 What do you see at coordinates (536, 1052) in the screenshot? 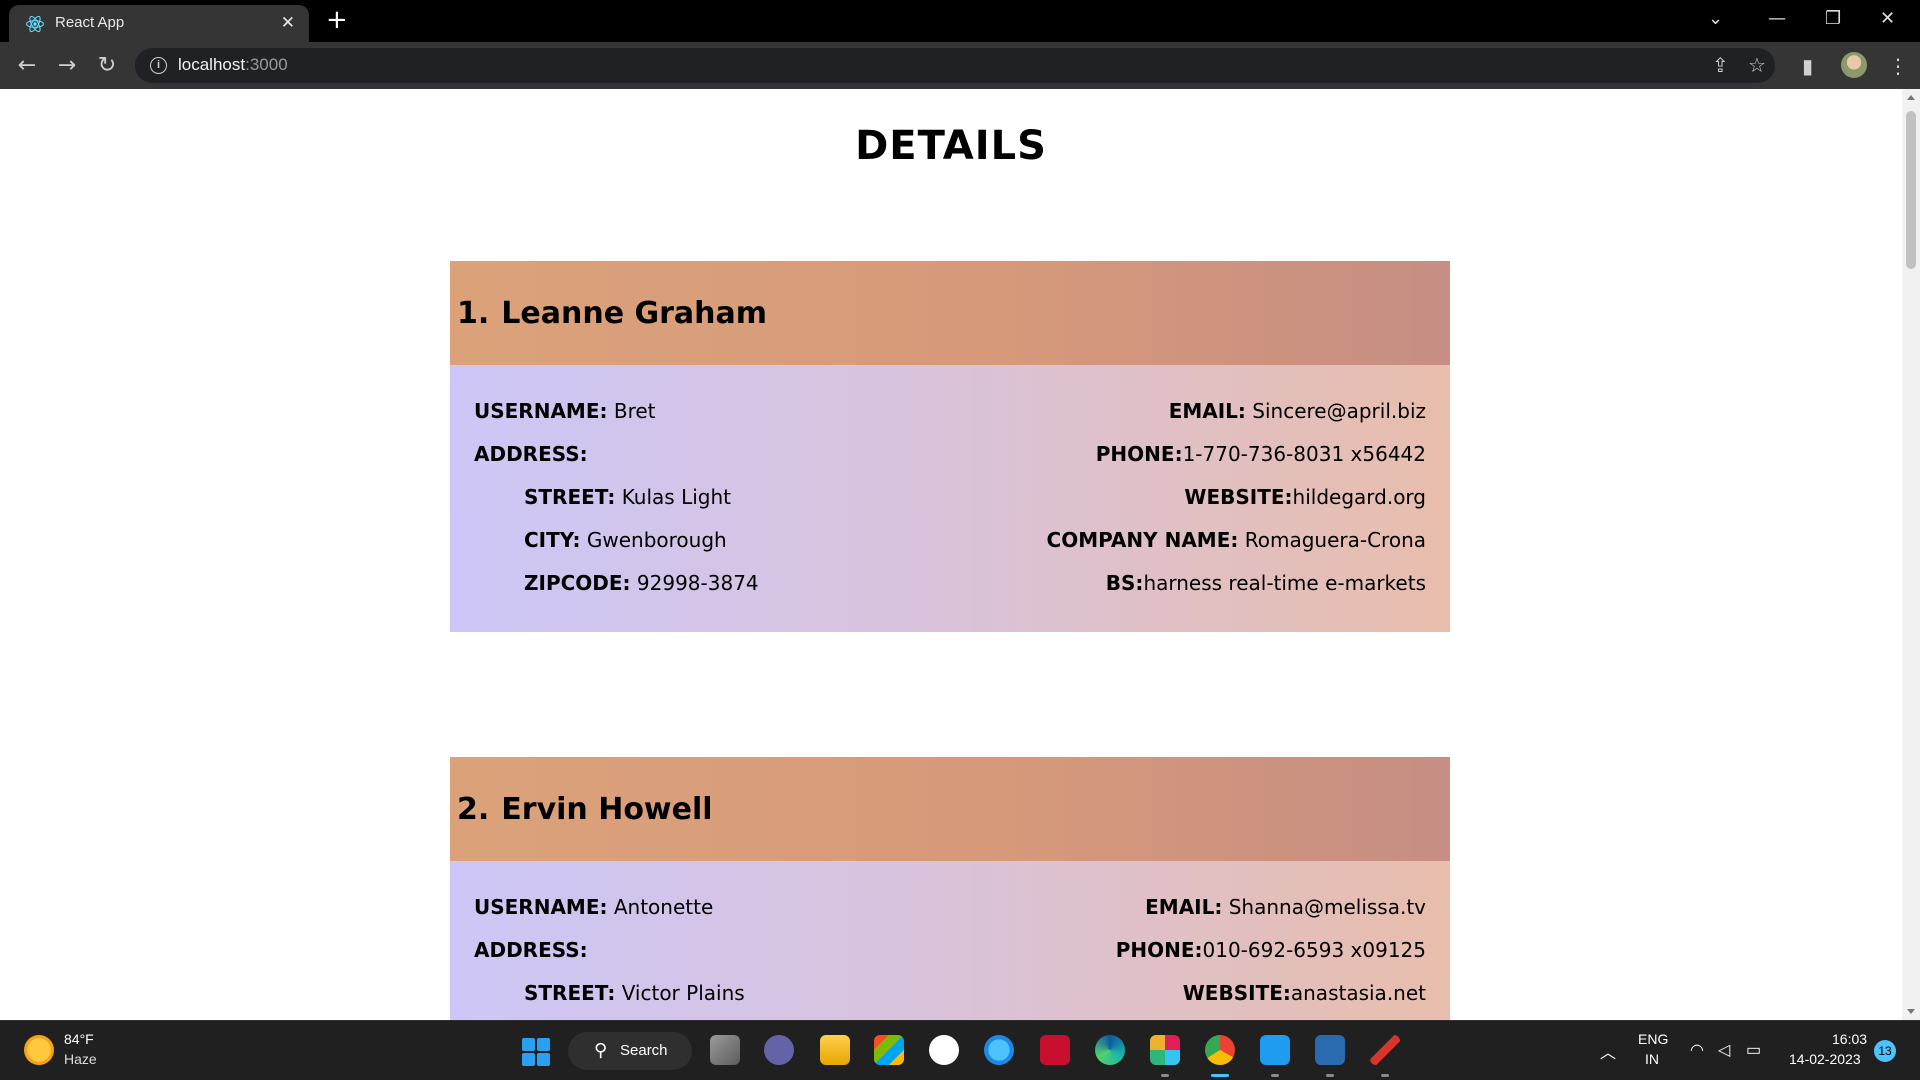
I see `windows-start-icon` at bounding box center [536, 1052].